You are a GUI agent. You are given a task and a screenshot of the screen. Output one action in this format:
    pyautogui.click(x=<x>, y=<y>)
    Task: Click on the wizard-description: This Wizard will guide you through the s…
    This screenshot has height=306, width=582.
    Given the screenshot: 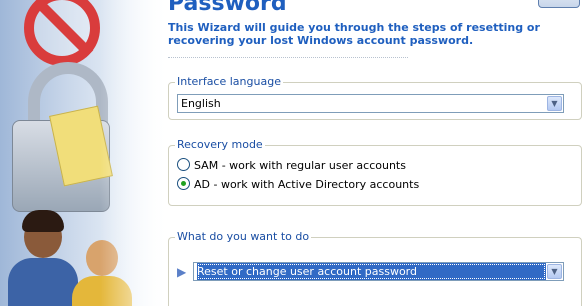 What is the action you would take?
    pyautogui.click(x=354, y=34)
    